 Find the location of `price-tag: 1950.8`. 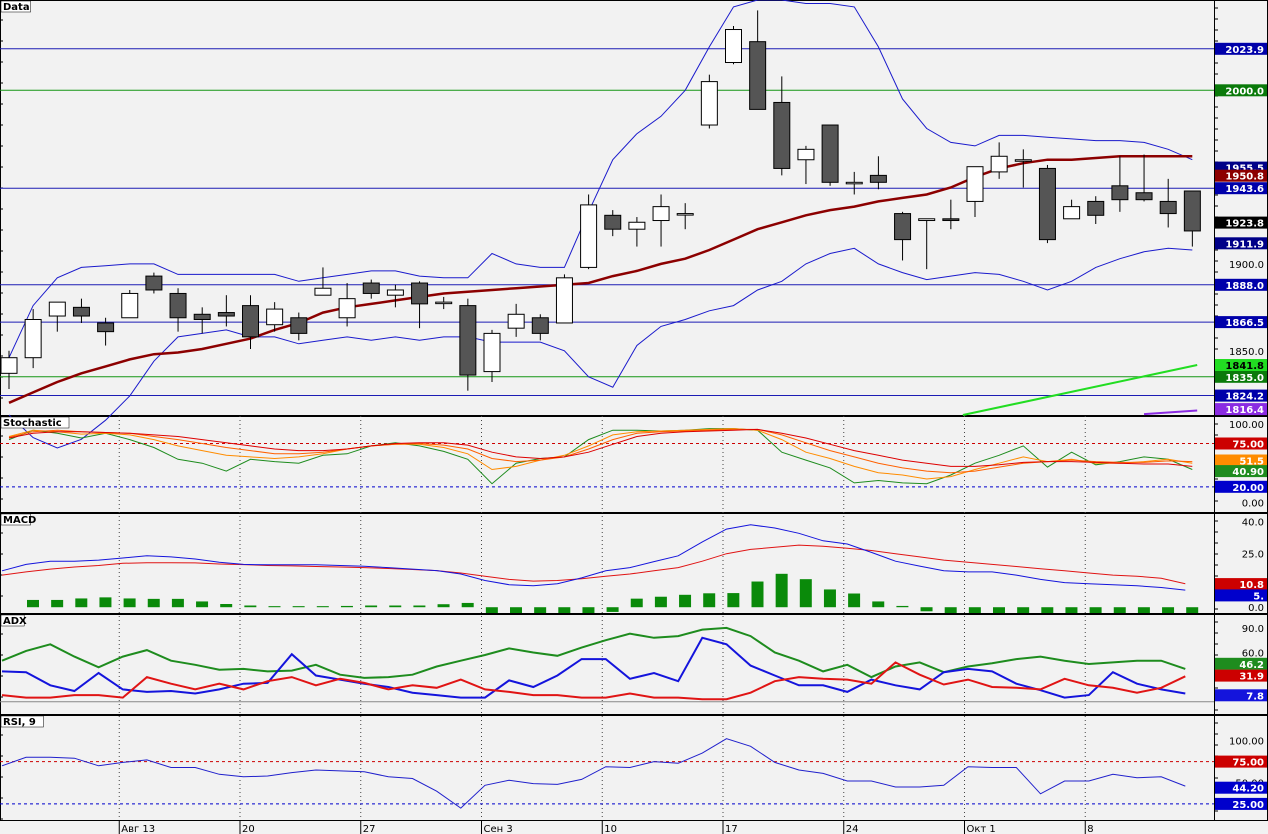

price-tag: 1950.8 is located at coordinates (1244, 177).